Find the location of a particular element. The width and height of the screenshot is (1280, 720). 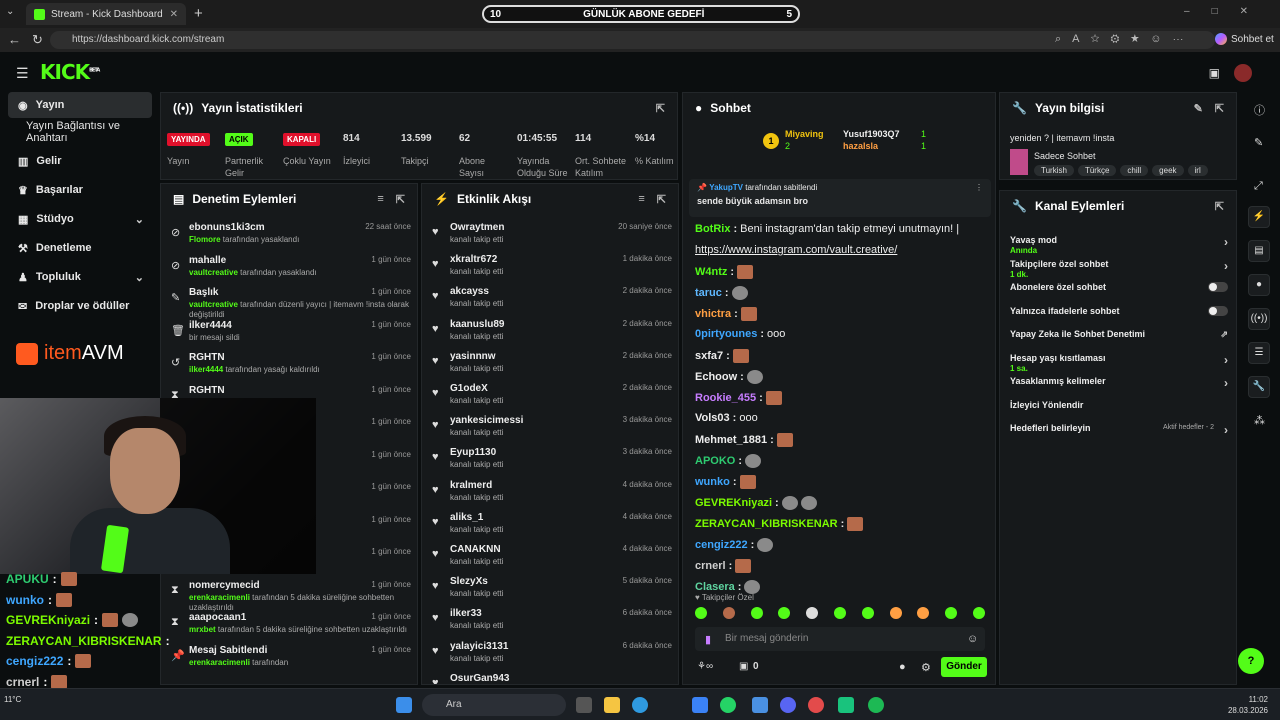

chat-username: cengiz222 is located at coordinates (721, 545).